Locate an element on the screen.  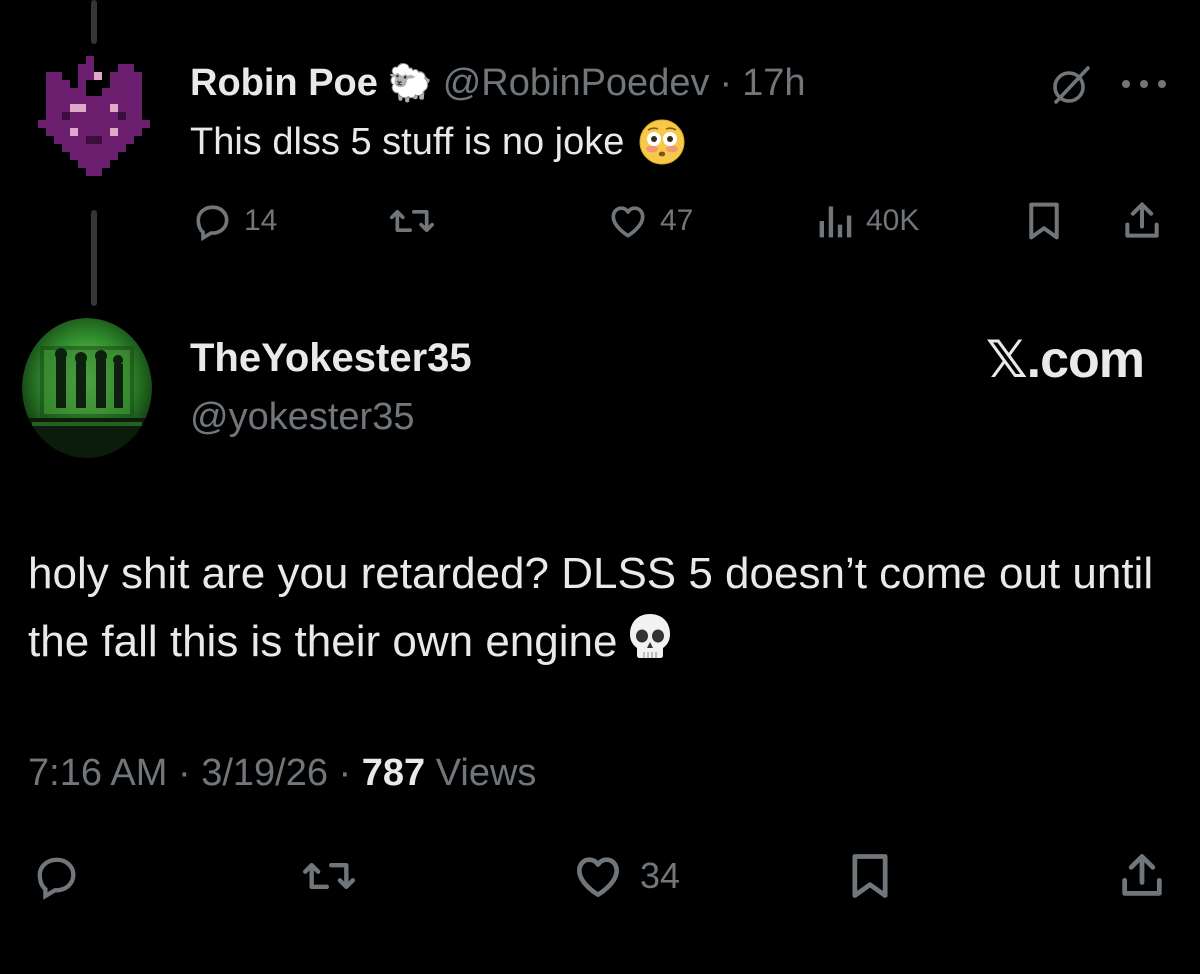
reply-like-count: 34 is located at coordinates (660, 875).